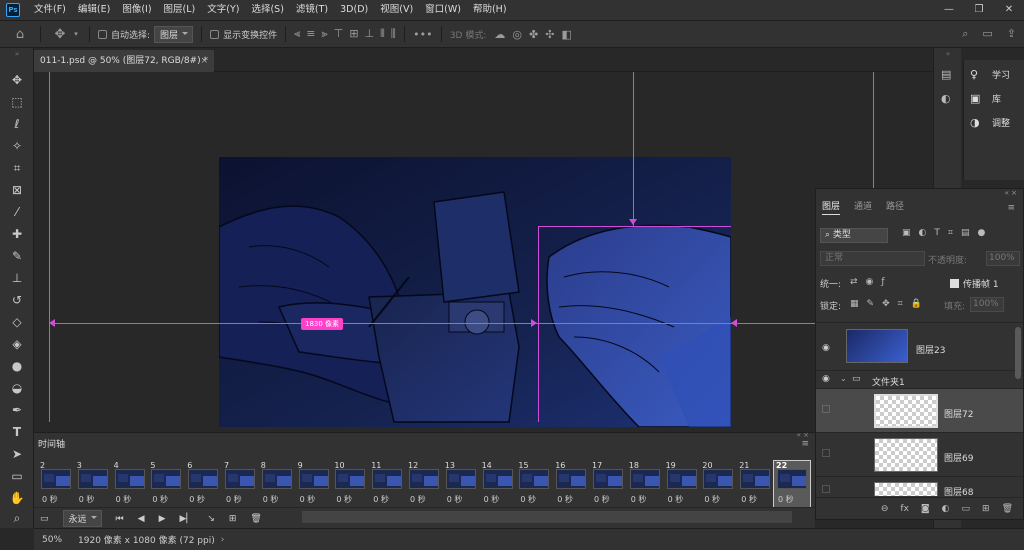 This screenshot has width=1024, height=550. What do you see at coordinates (17, 124) in the screenshot?
I see `lasso-tool-icon: ℓ` at bounding box center [17, 124].